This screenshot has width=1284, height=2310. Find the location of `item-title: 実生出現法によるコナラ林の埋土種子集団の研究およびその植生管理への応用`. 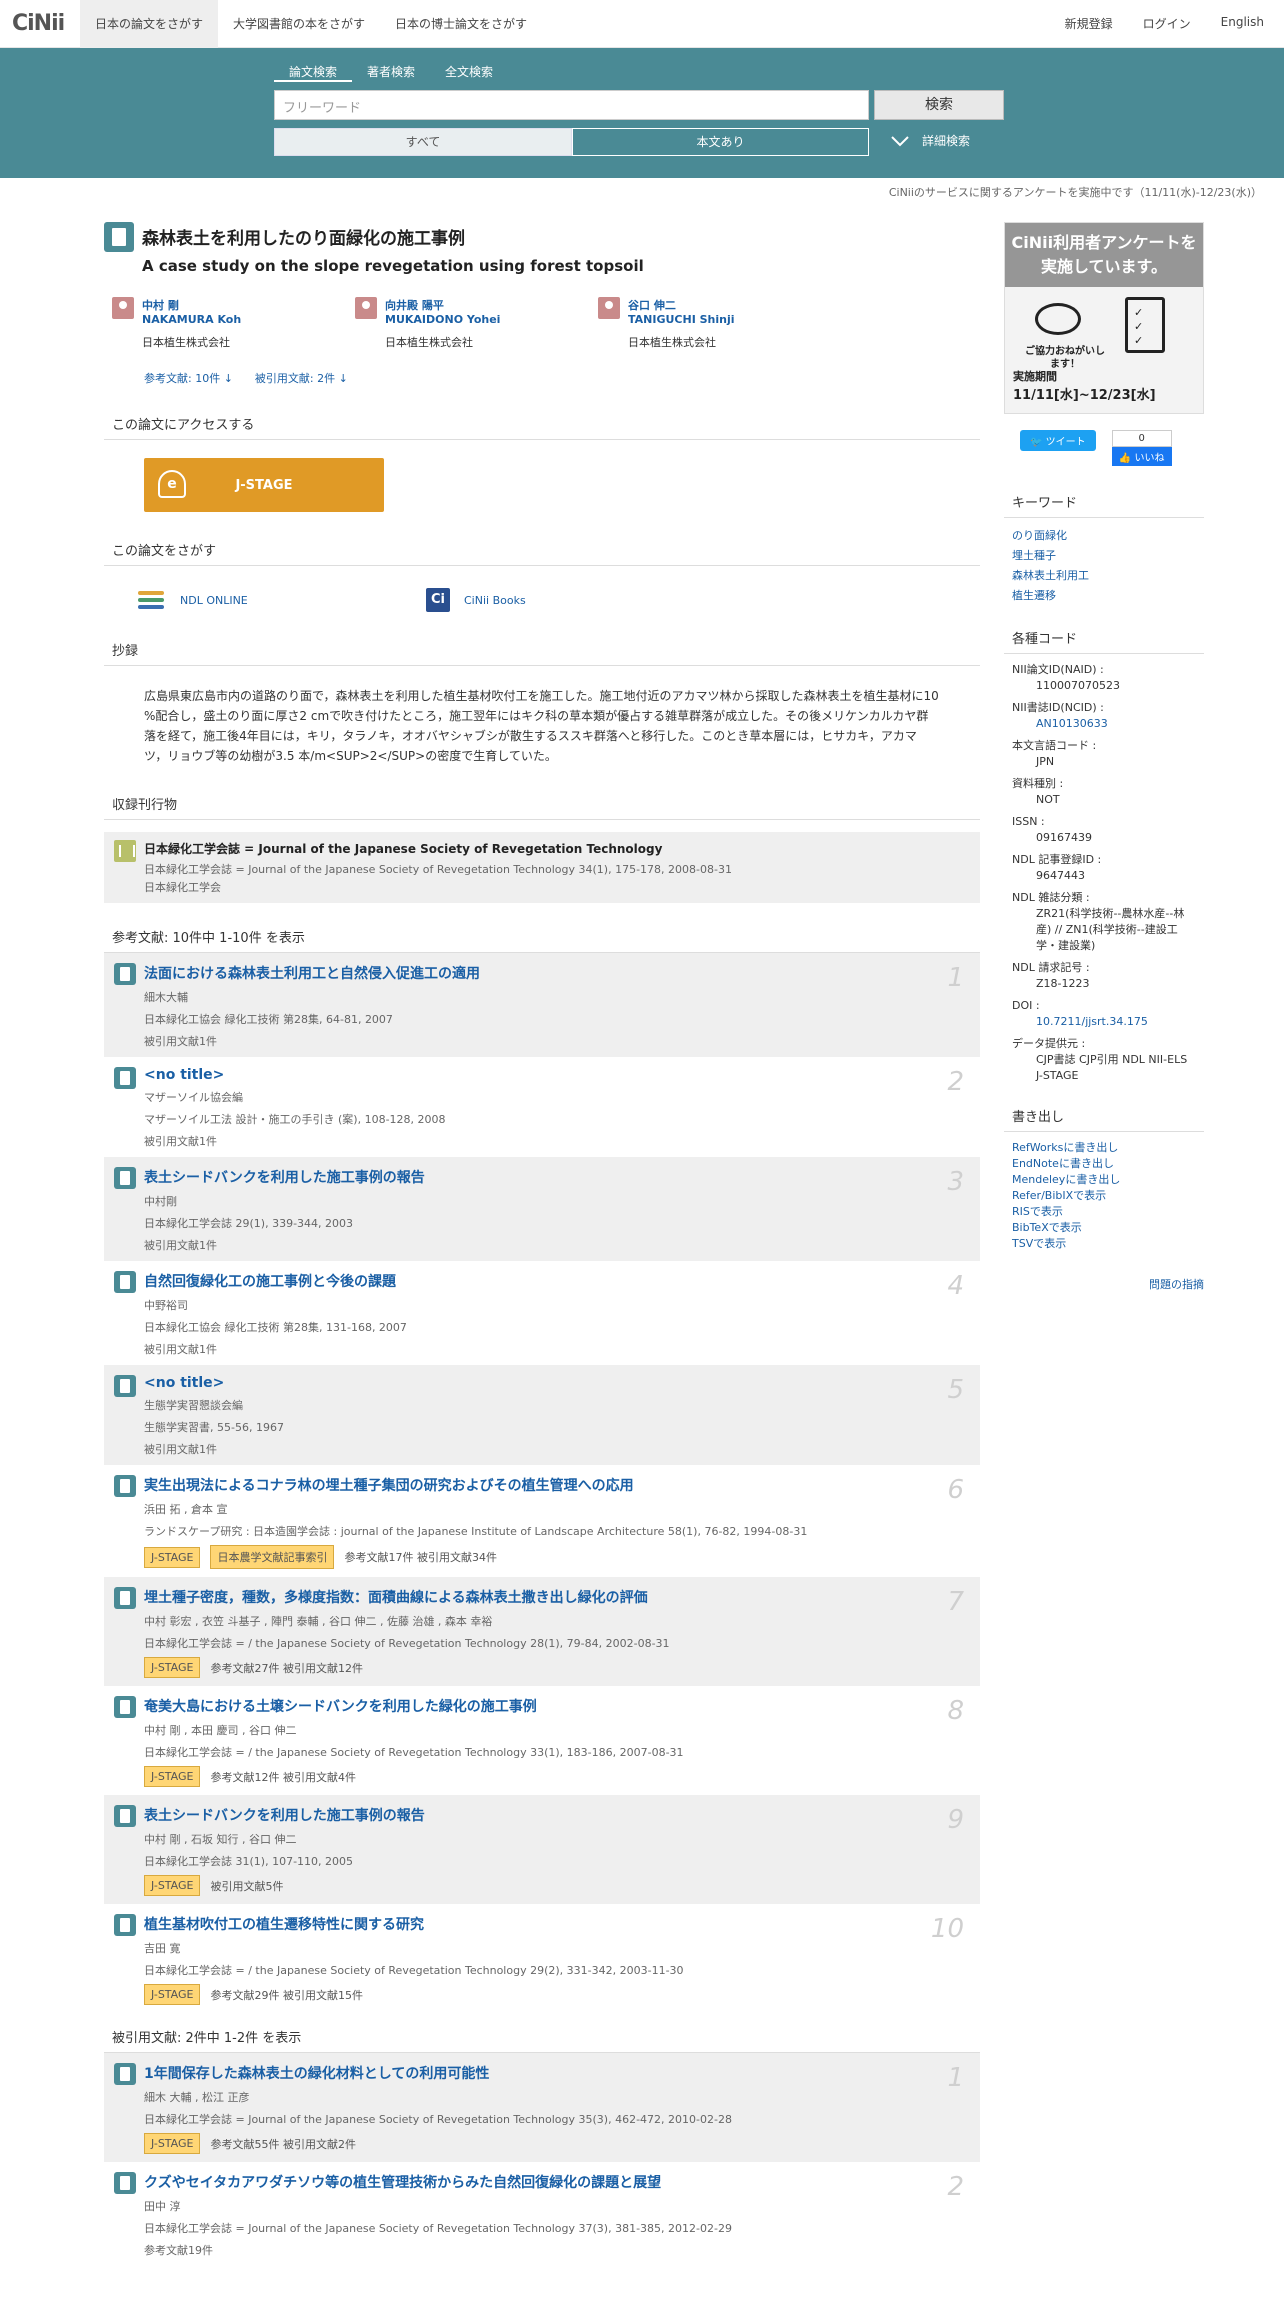

item-title: 実生出現法によるコナラ林の埋土種子集団の研究およびその植生管理への応用 is located at coordinates (475, 1485).